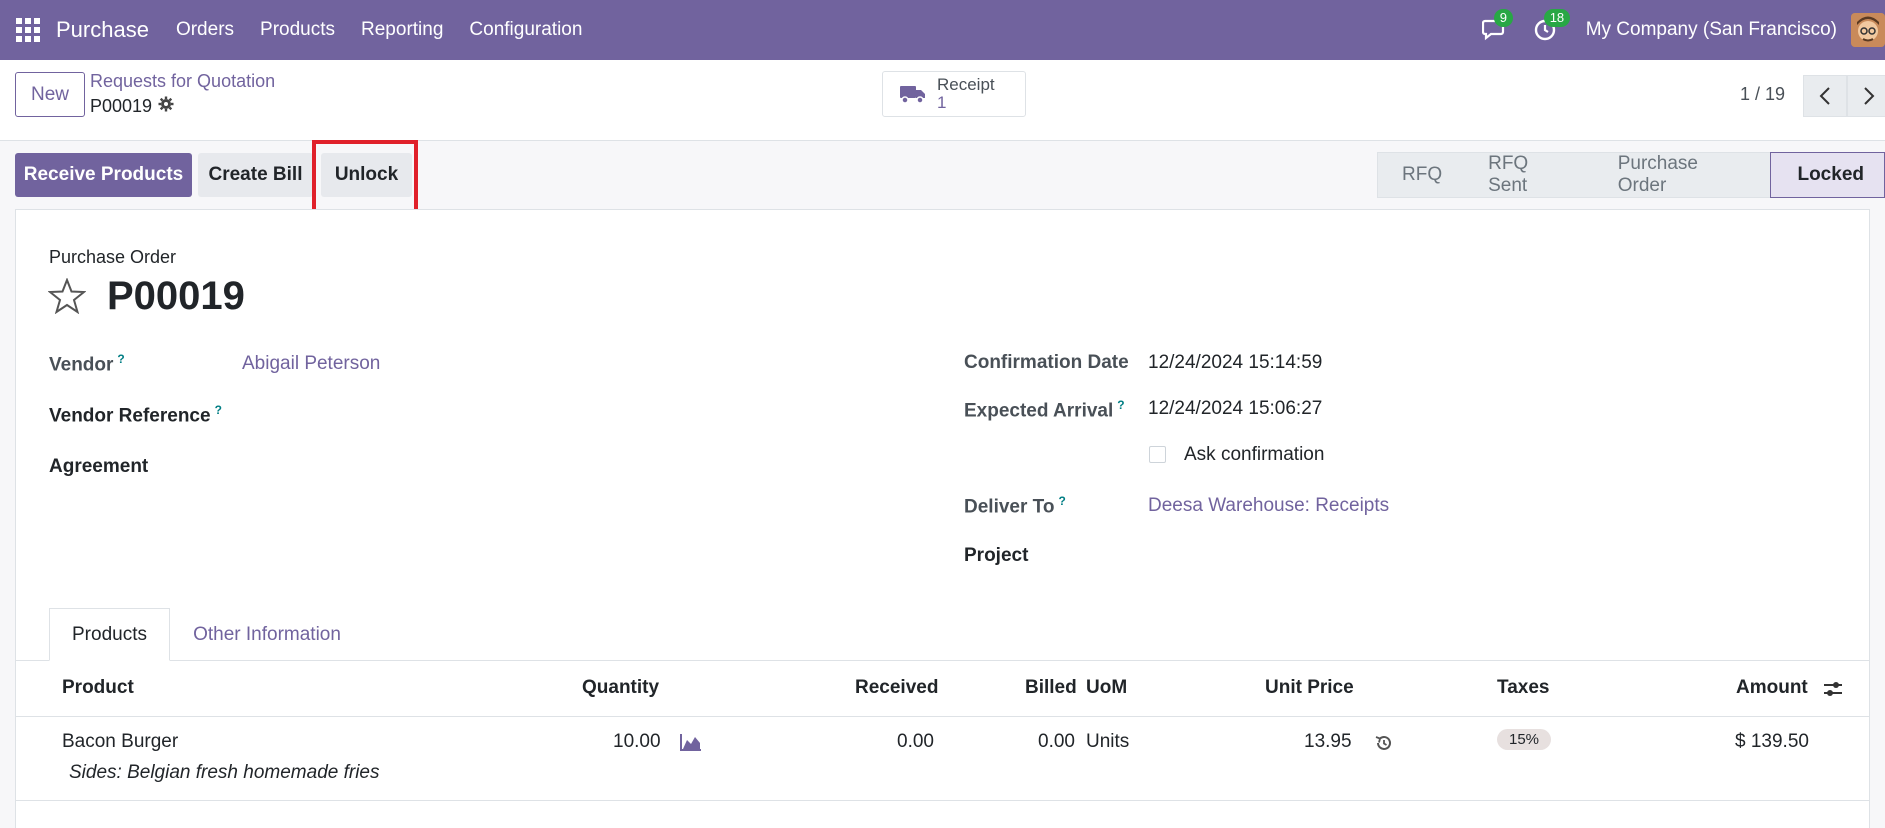  I want to click on tax-badge: 15%, so click(1524, 739).